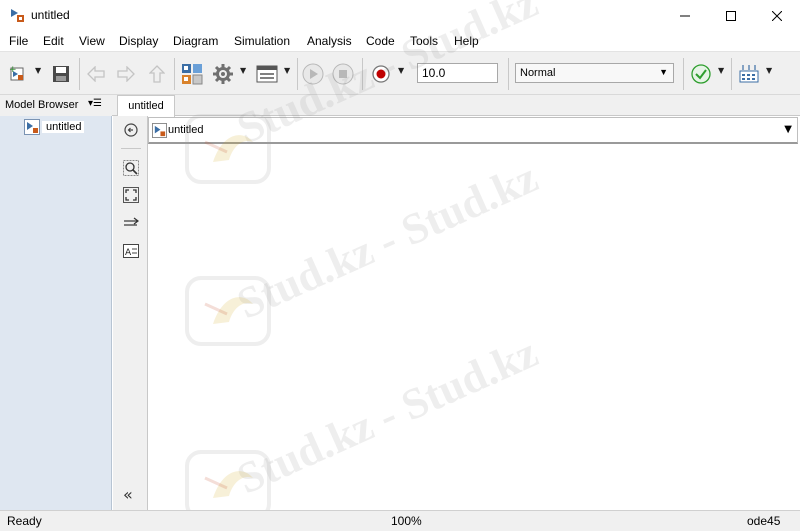  Describe the element at coordinates (131, 148) in the screenshot. I see `palette-separator` at that location.